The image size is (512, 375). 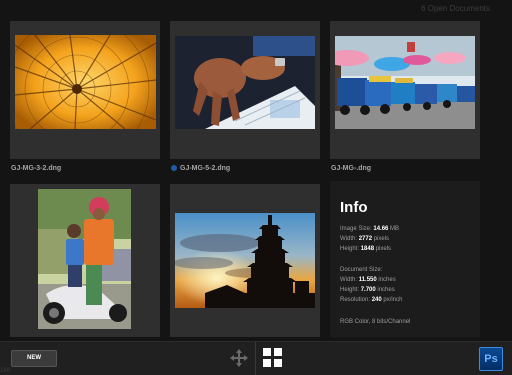 What do you see at coordinates (5, 371) in the screenshot?
I see `corner-label: 168` at bounding box center [5, 371].